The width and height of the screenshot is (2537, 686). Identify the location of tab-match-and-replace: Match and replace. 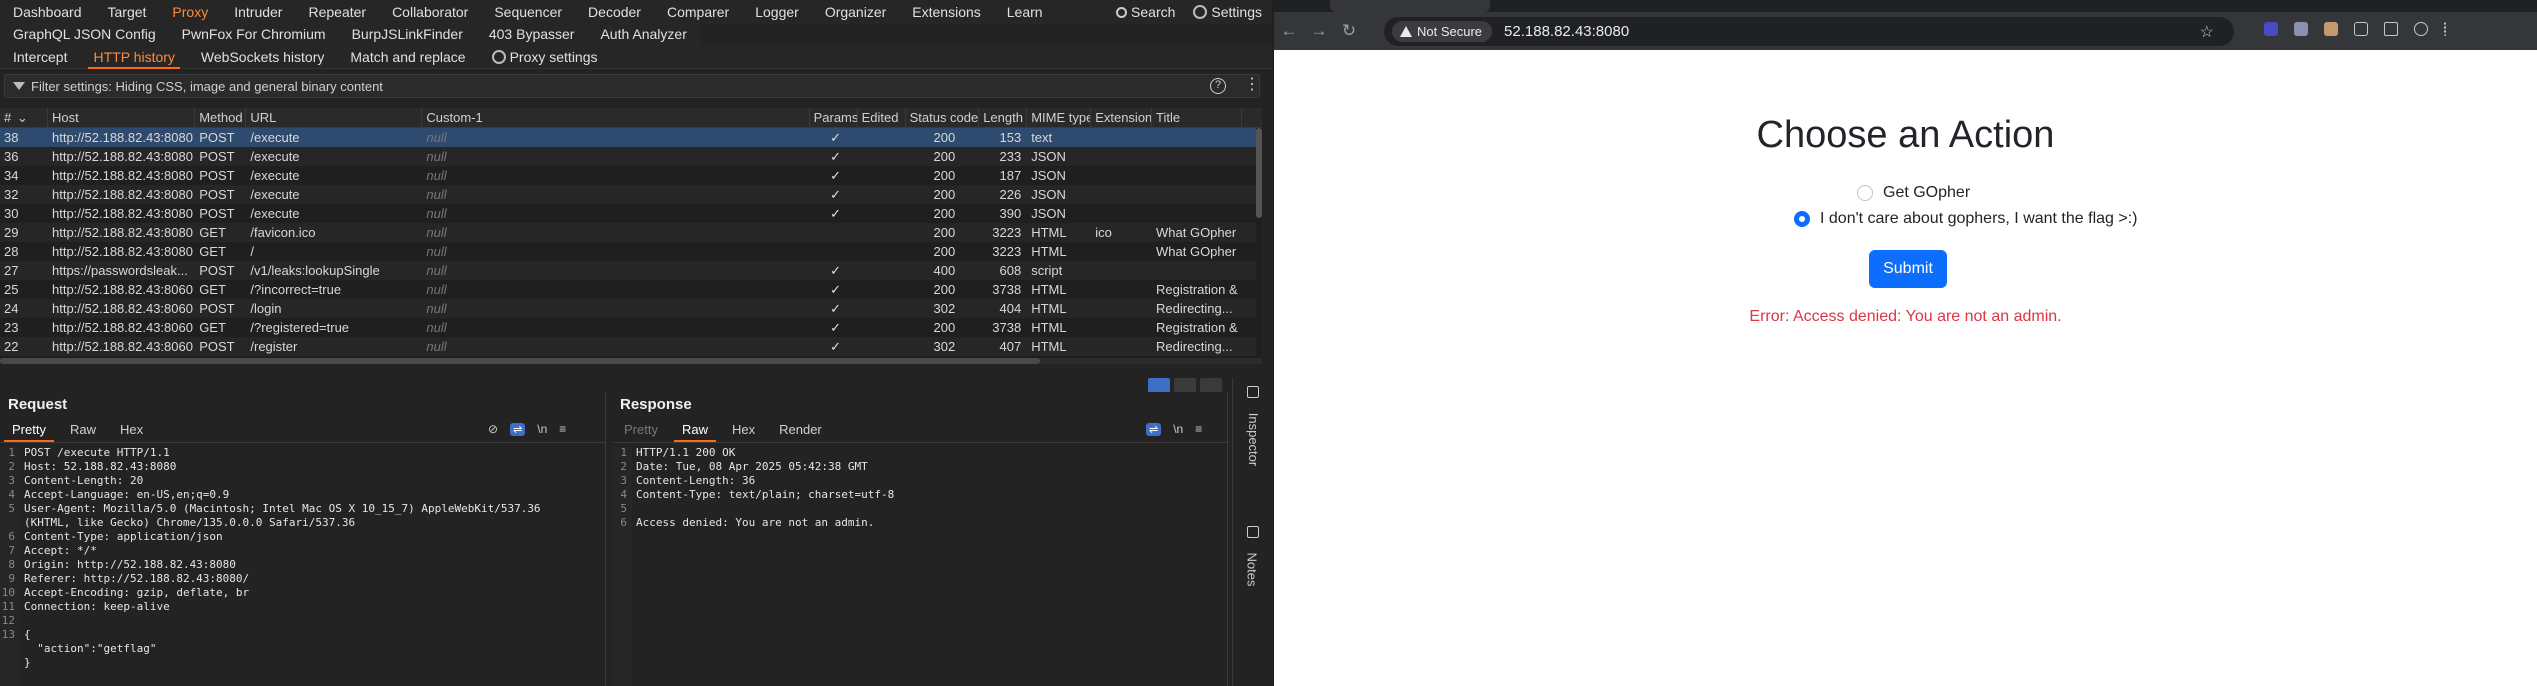
(407, 57).